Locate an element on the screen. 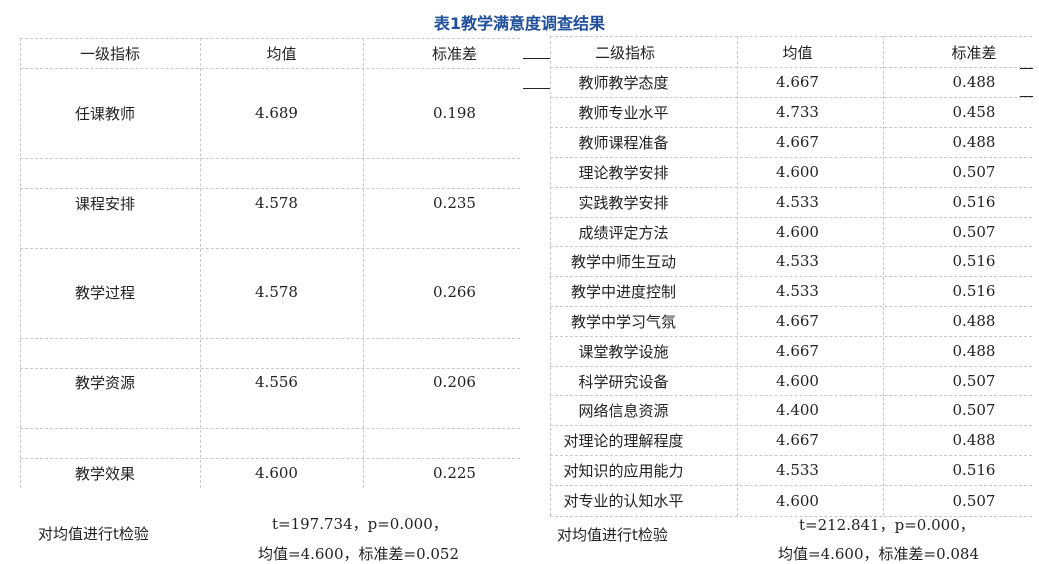  row-name: 科学研究设备 is located at coordinates (623, 381).